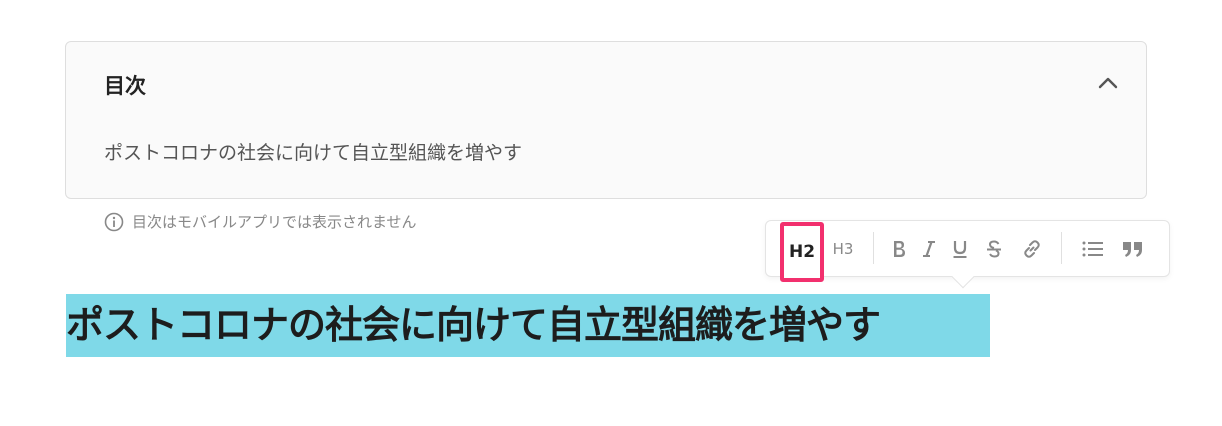  I want to click on link-button, so click(1032, 249).